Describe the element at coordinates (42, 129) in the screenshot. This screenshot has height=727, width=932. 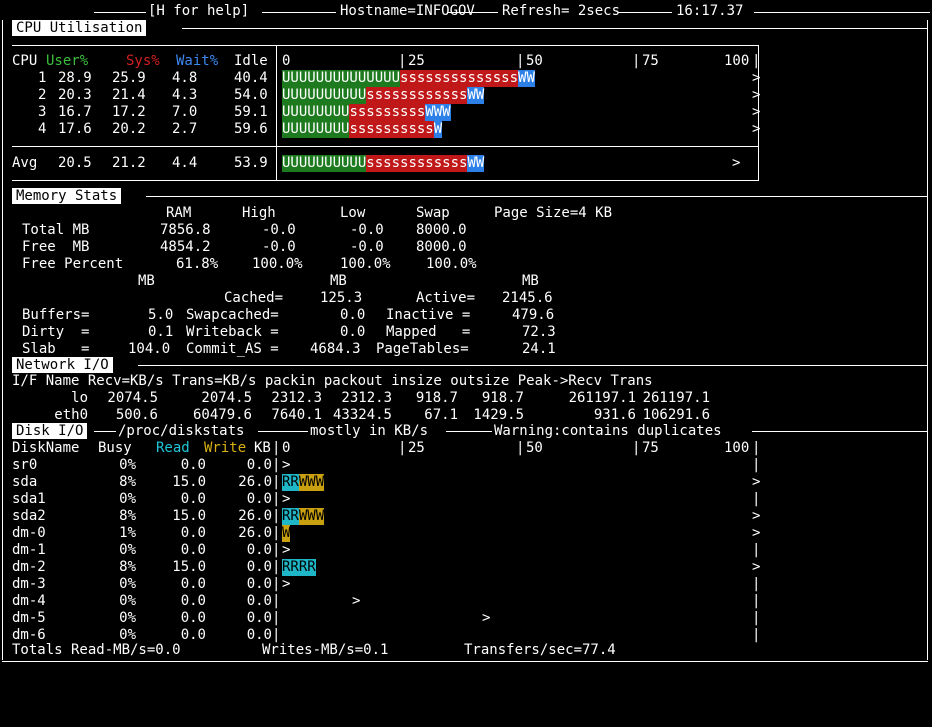
I see `cpu-id: 4` at that location.